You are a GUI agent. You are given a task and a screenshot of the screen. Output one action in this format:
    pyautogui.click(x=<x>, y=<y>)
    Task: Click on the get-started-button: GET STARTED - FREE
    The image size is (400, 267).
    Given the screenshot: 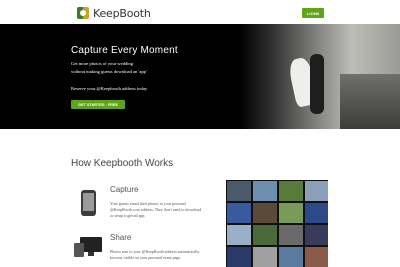 What is the action you would take?
    pyautogui.click(x=98, y=104)
    